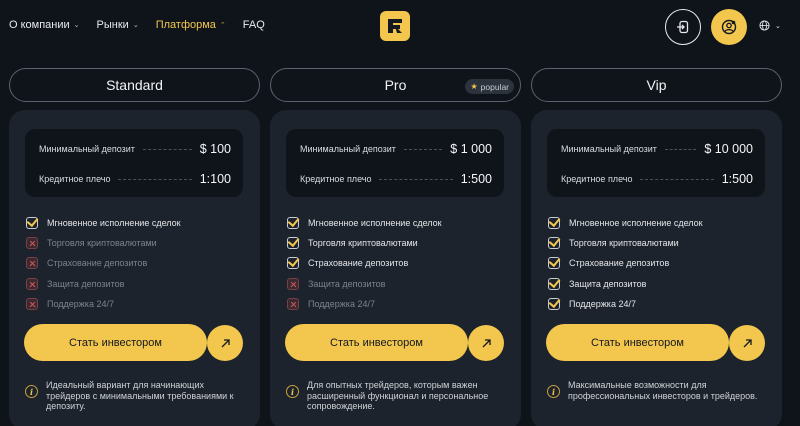  I want to click on star-icon: ★, so click(474, 86).